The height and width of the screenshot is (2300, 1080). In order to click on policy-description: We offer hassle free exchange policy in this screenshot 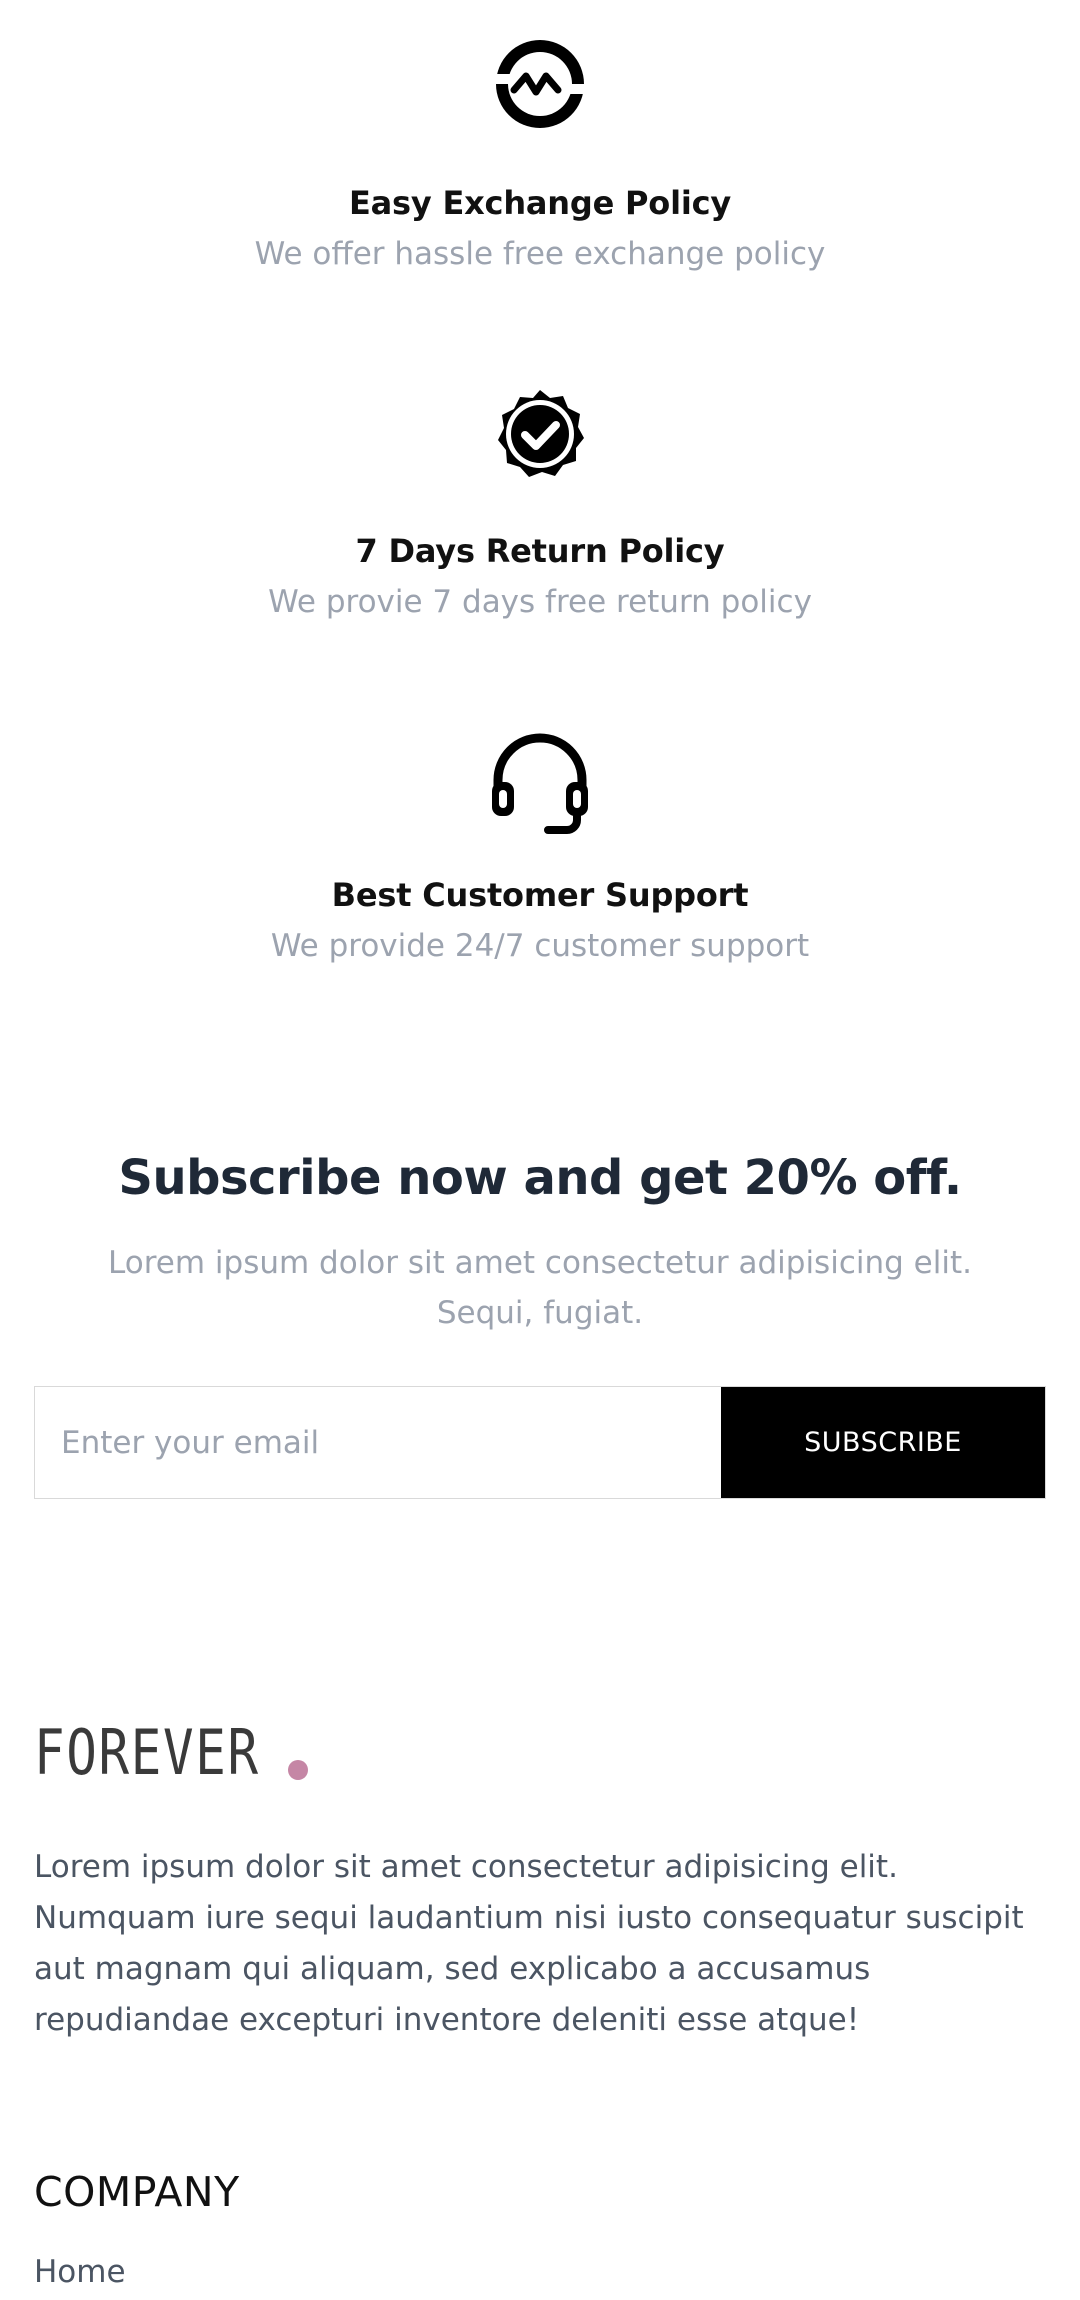, I will do `click(540, 254)`.